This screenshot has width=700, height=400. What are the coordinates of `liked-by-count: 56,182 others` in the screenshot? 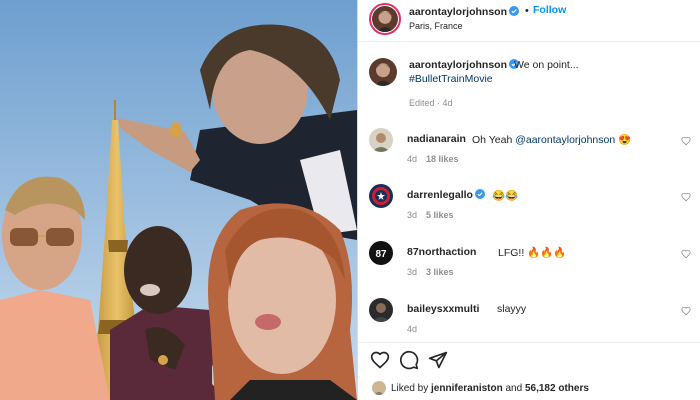 It's located at (557, 388).